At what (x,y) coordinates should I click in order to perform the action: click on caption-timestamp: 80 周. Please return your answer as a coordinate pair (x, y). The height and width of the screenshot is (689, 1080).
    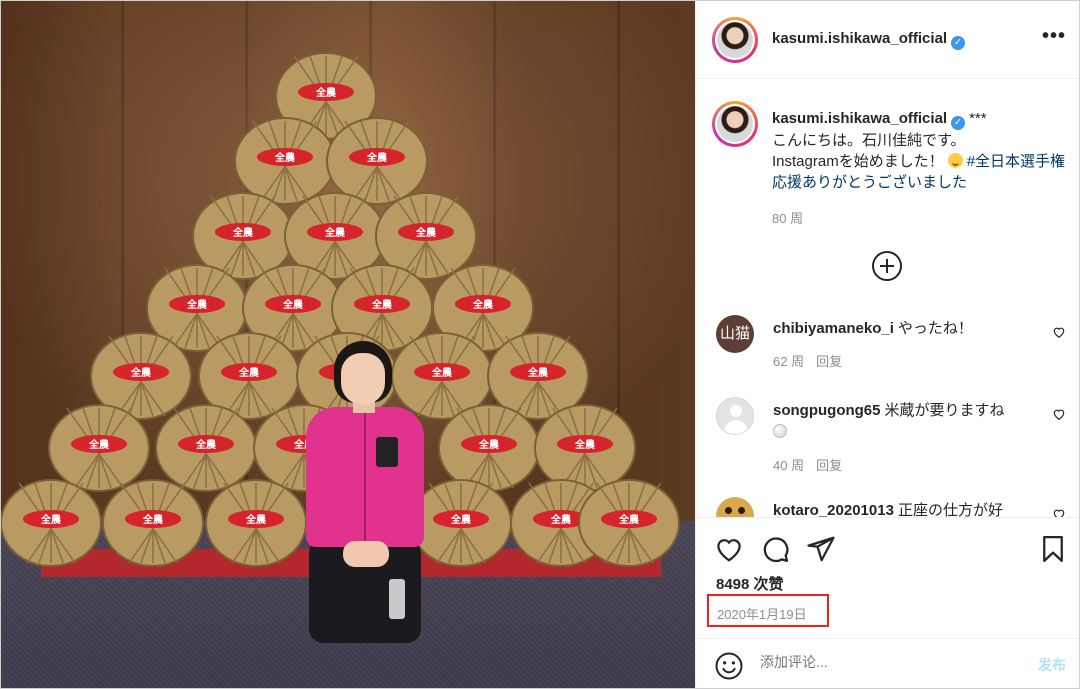
    Looking at the image, I should click on (787, 217).